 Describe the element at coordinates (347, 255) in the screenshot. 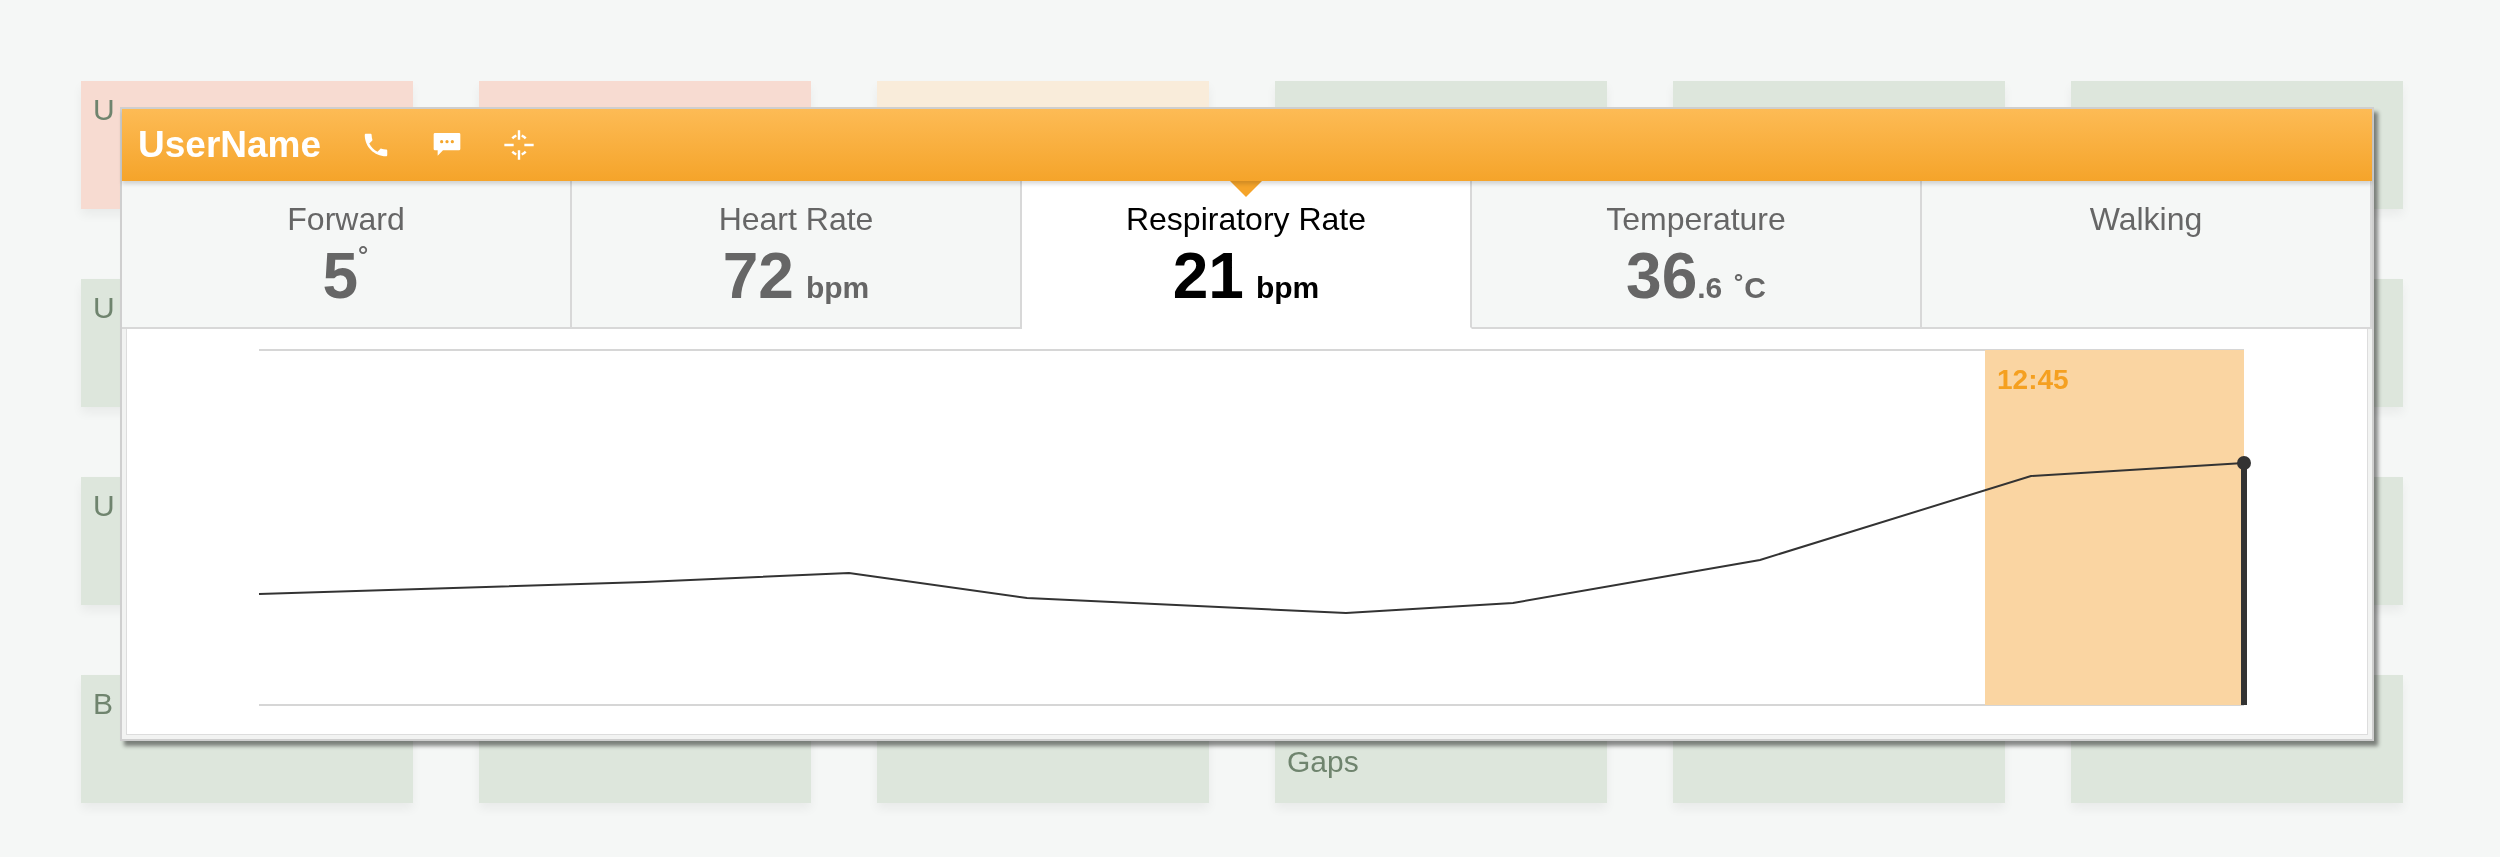

I see `metric-tab: Forward 5$^{˚}$` at that location.